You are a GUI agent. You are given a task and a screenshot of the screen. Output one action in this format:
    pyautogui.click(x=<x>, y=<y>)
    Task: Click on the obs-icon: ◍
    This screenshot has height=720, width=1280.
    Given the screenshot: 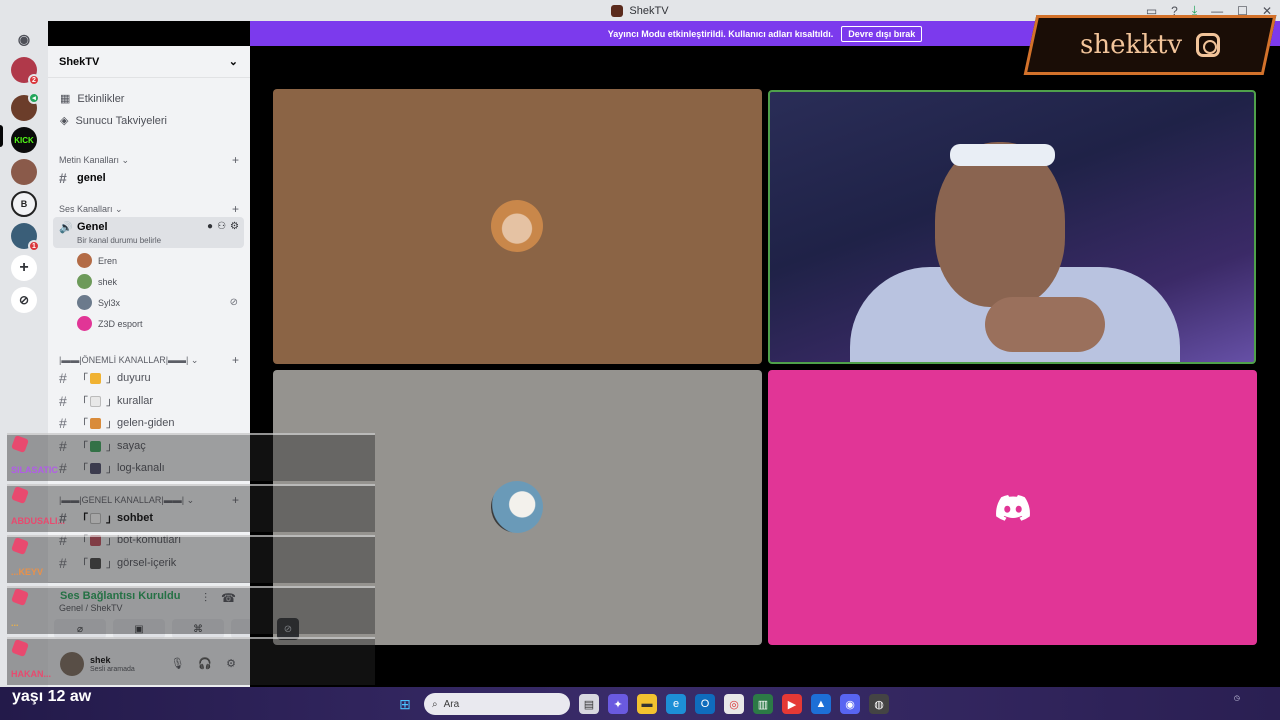 What is the action you would take?
    pyautogui.click(x=879, y=704)
    